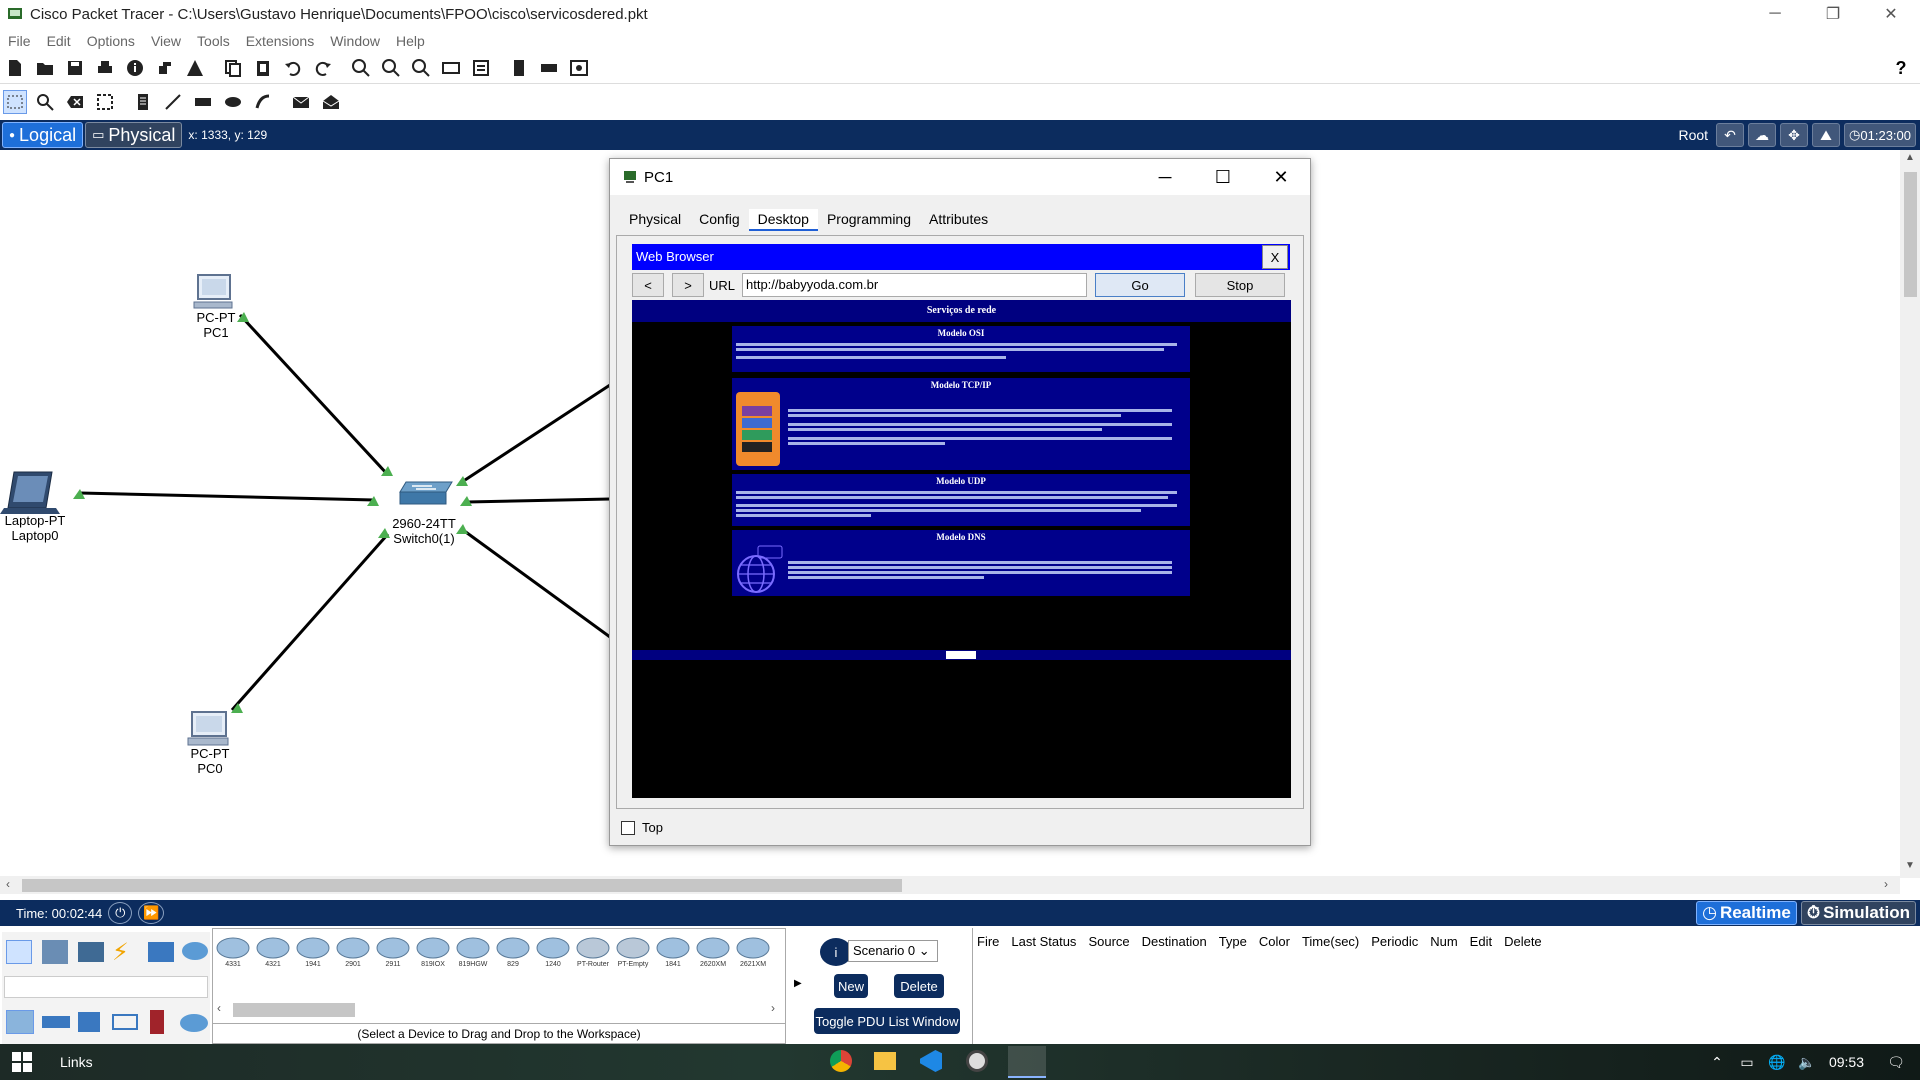  What do you see at coordinates (213, 291) in the screenshot?
I see `pc1-device` at bounding box center [213, 291].